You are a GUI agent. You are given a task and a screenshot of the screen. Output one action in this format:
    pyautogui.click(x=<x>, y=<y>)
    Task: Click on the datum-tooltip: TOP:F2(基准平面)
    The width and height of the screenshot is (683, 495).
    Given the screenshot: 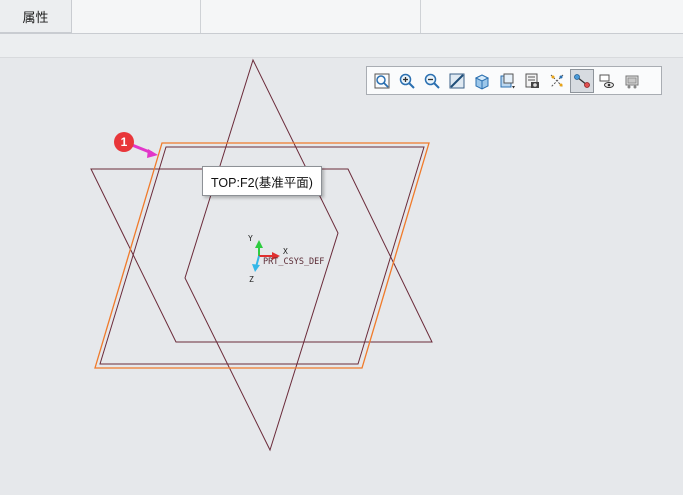 What is the action you would take?
    pyautogui.click(x=262, y=181)
    